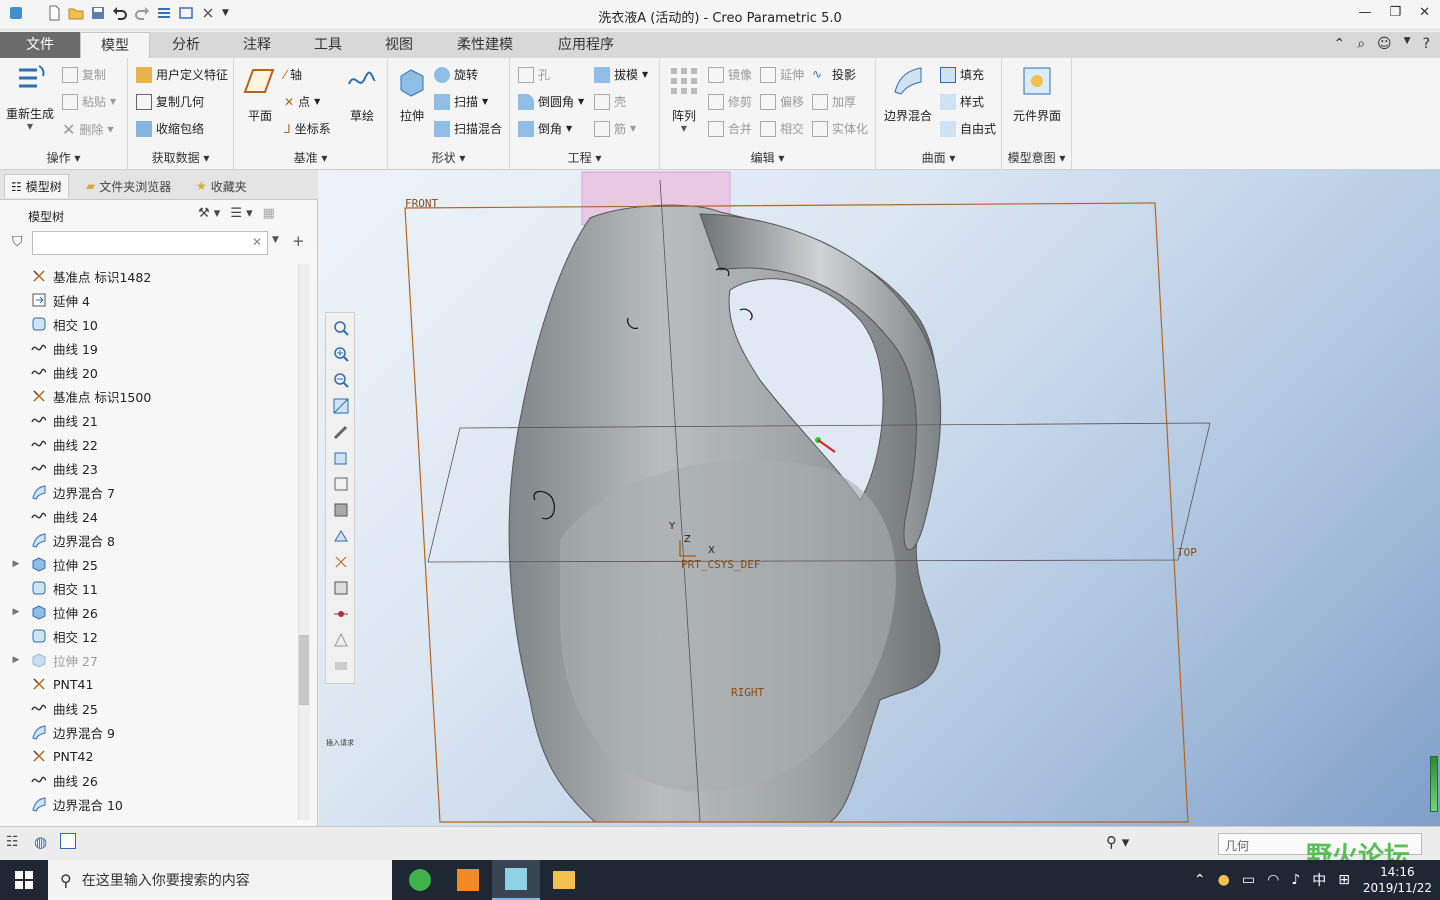 The height and width of the screenshot is (900, 1440). Describe the element at coordinates (30, 126) in the screenshot. I see `regenerate-dropdown-icon: ▼` at that location.